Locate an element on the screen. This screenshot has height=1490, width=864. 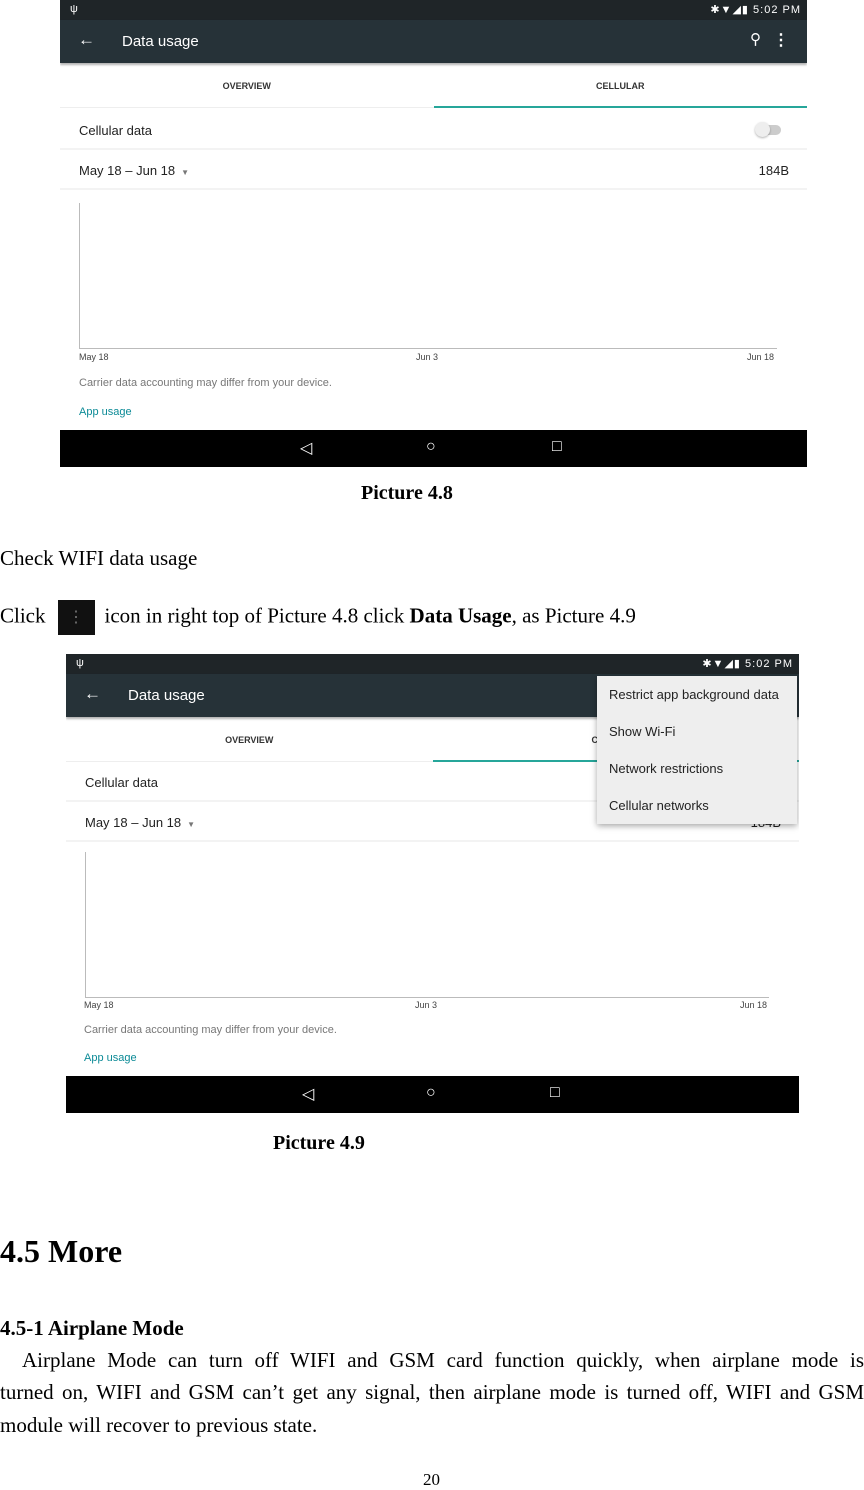
click-post: , as Picture 4.9 is located at coordinates (573, 615).